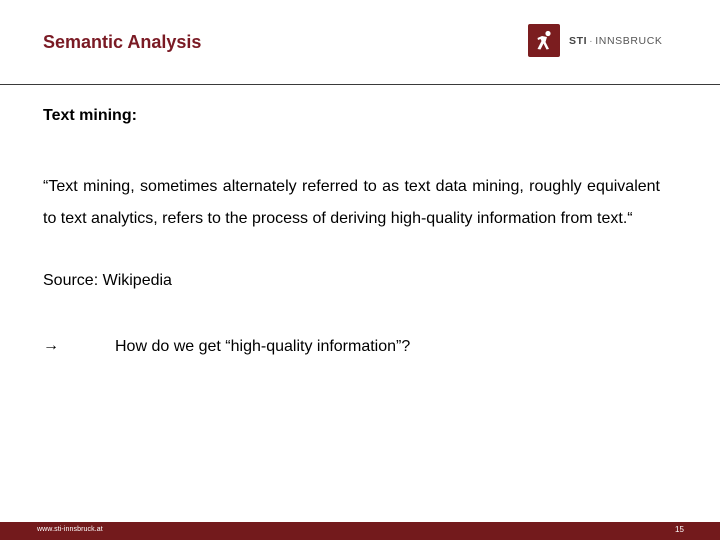 The width and height of the screenshot is (720, 540). Describe the element at coordinates (70, 529) in the screenshot. I see `footer-url-link: www.sti-innsbruck.at` at that location.